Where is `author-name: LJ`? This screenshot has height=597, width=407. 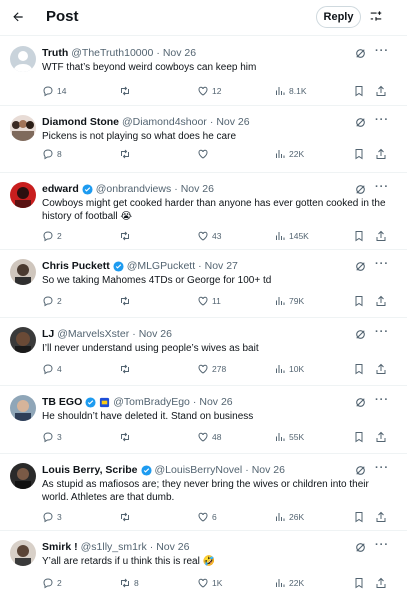 author-name: LJ is located at coordinates (48, 334).